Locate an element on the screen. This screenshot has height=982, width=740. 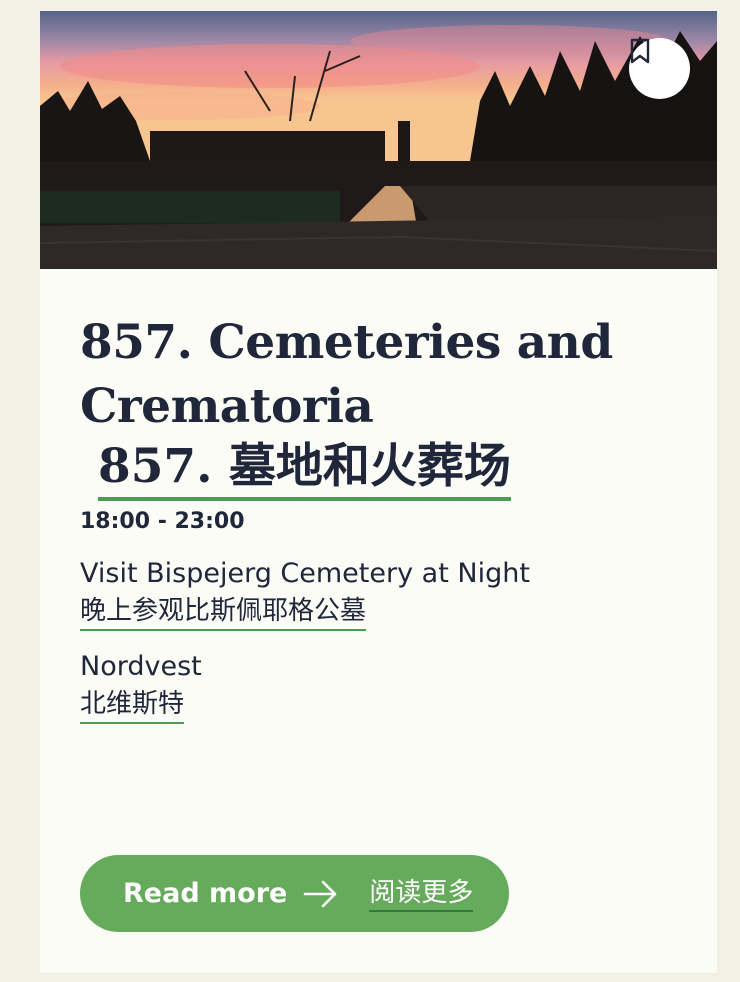
event-time: 18:00 - 23:00 is located at coordinates (162, 521).